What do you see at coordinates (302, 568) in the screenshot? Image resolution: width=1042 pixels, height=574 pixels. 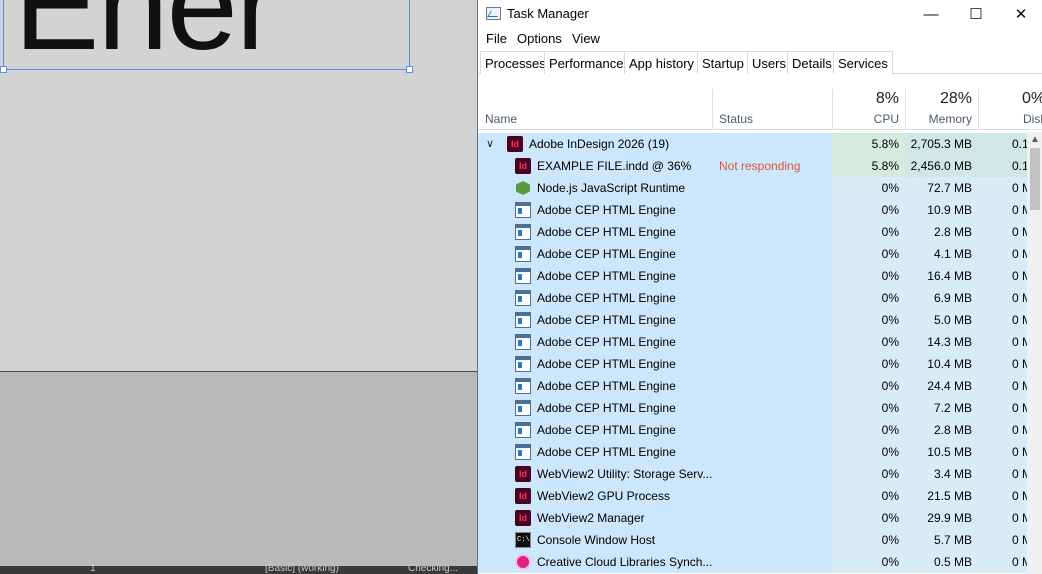 I see `layout-mode-label: [Basic] (working)` at bounding box center [302, 568].